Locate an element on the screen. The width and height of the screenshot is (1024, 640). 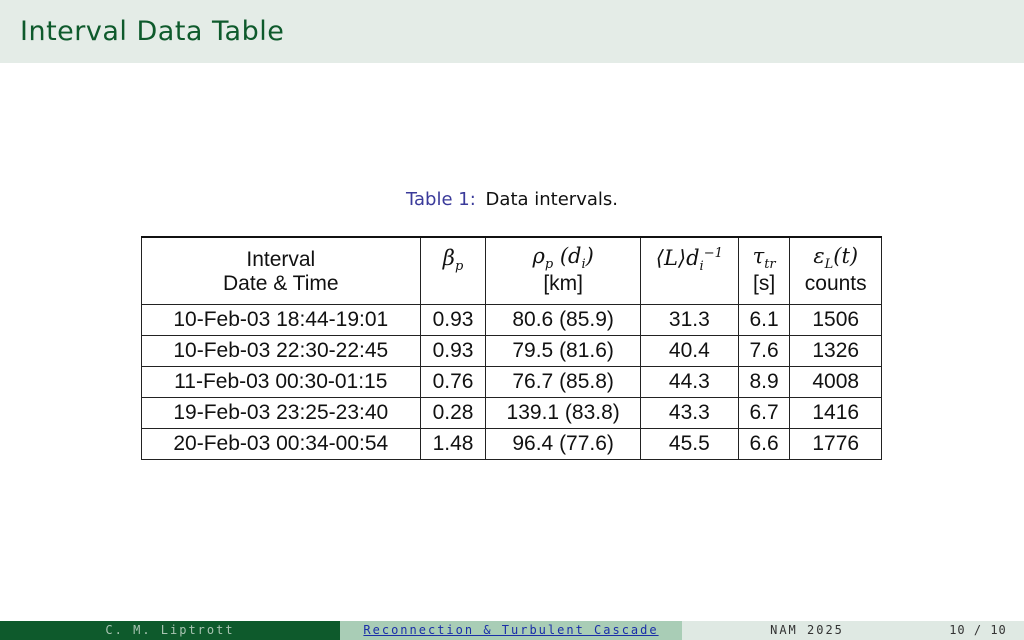
table-header-row: Interval βp ρp (di) ⟨L⟩di−1 τtr εL(t) is located at coordinates (511, 270).